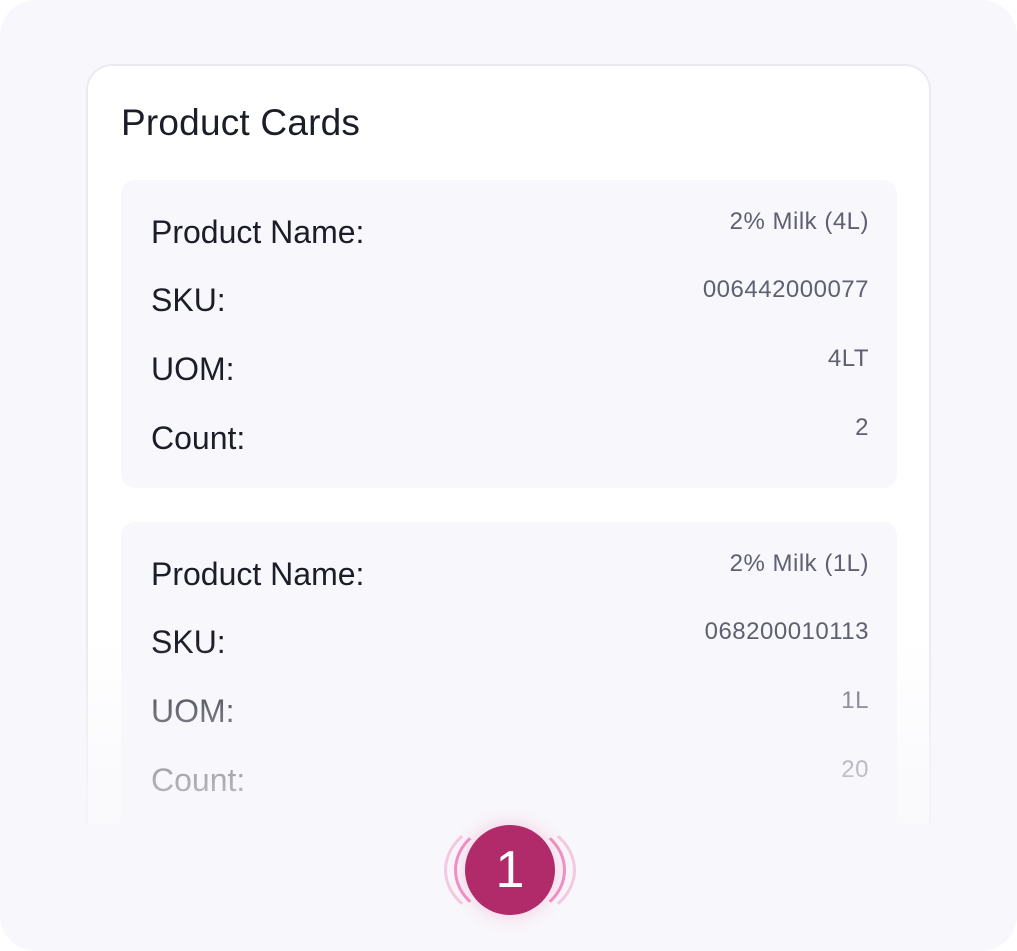  I want to click on count-value: 2, so click(862, 427).